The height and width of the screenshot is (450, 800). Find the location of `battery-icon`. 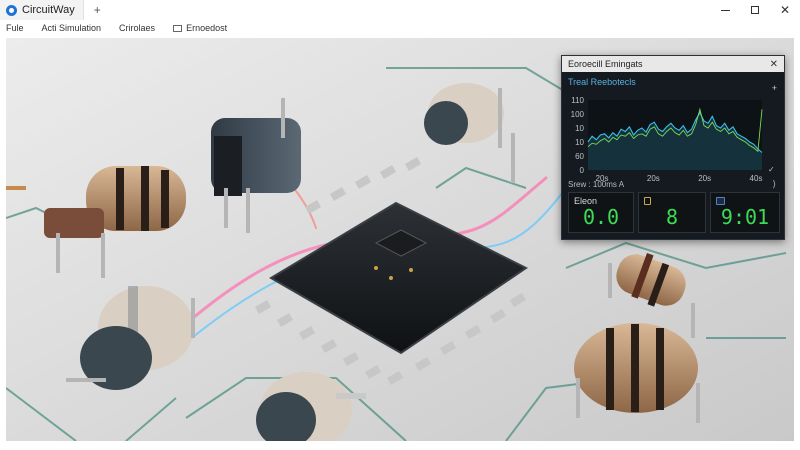

battery-icon is located at coordinates (647, 201).